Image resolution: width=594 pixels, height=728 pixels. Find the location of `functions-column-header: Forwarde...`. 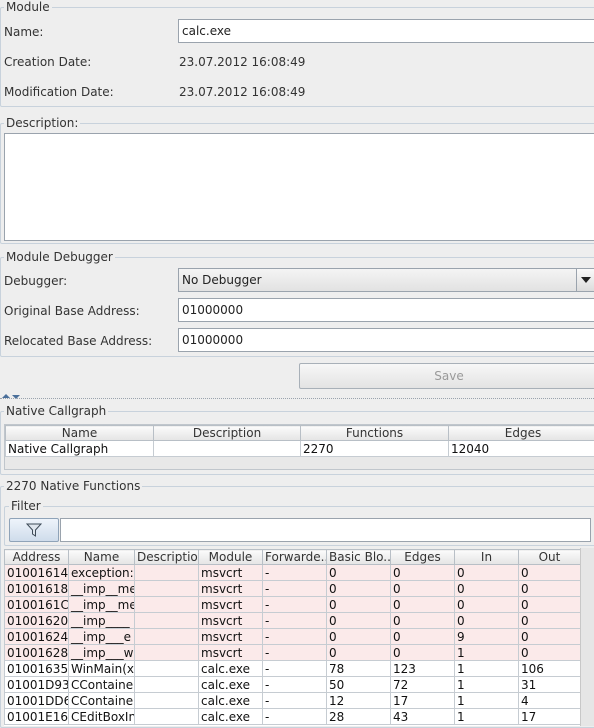

functions-column-header: Forwarde... is located at coordinates (295, 557).